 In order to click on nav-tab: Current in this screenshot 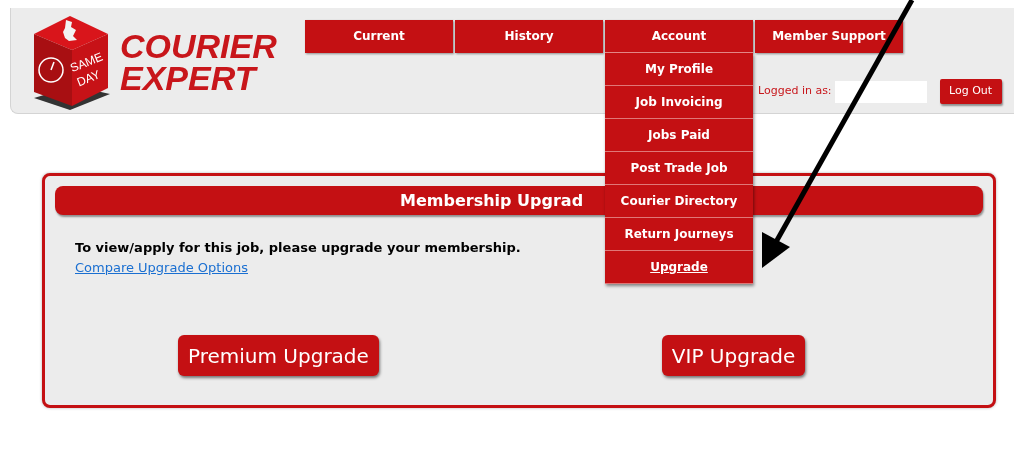, I will do `click(379, 36)`.